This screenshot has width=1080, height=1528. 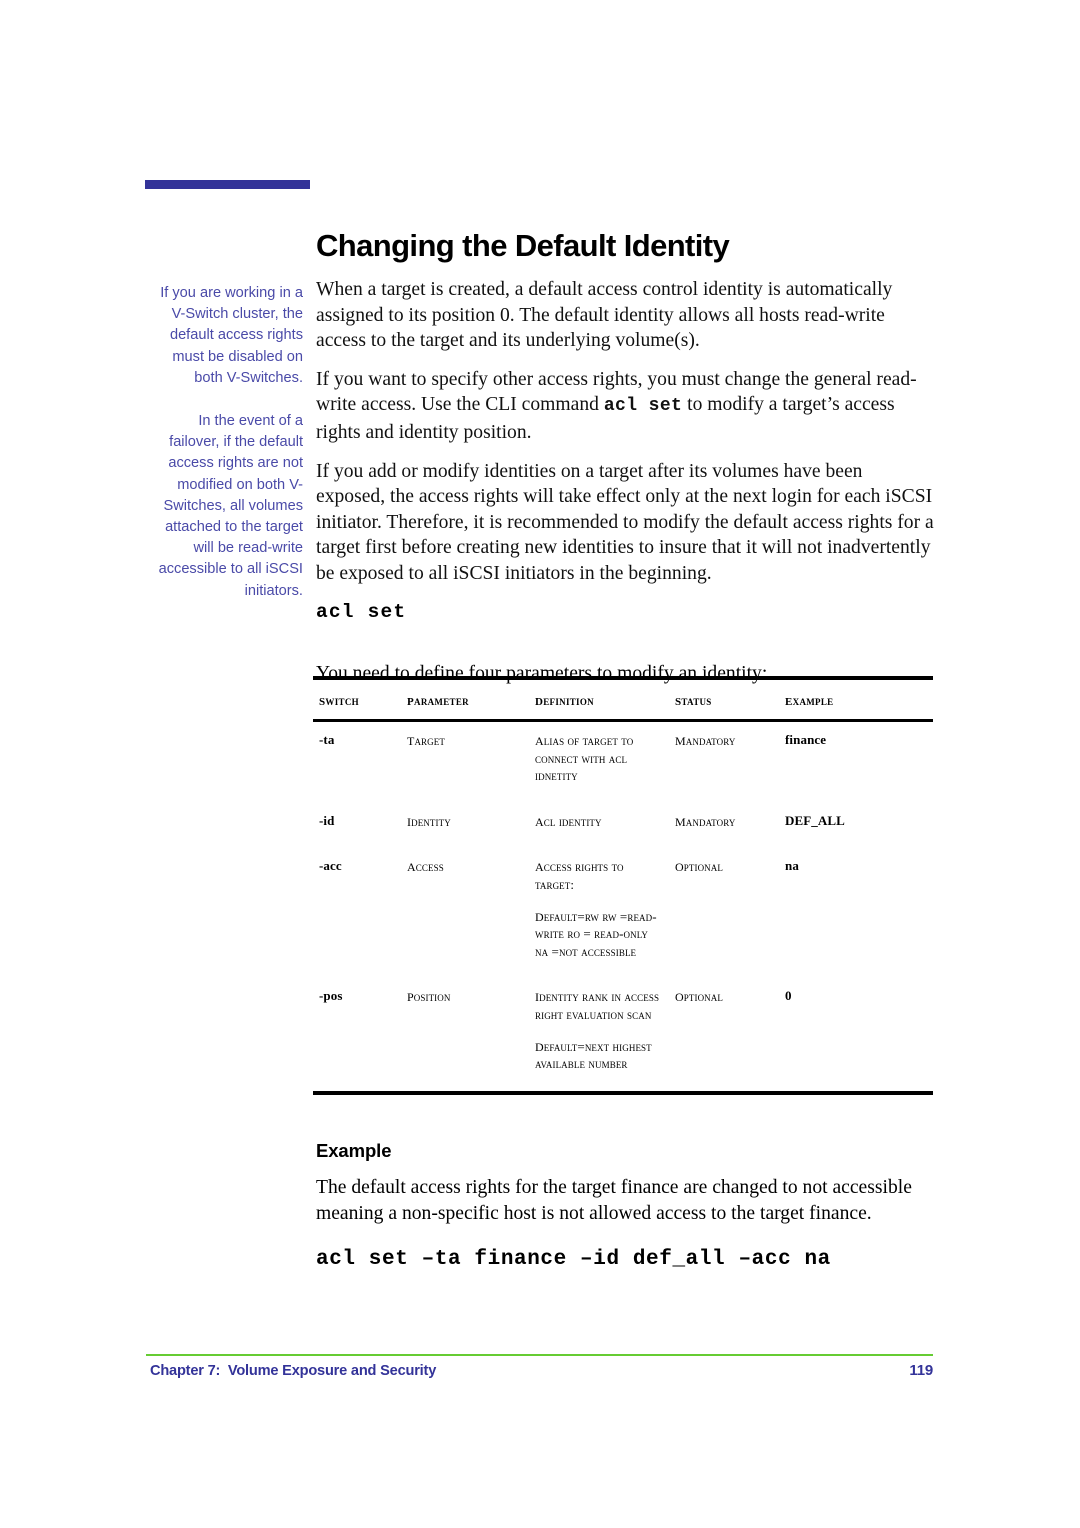 What do you see at coordinates (354, 1150) in the screenshot?
I see `example-heading: Example` at bounding box center [354, 1150].